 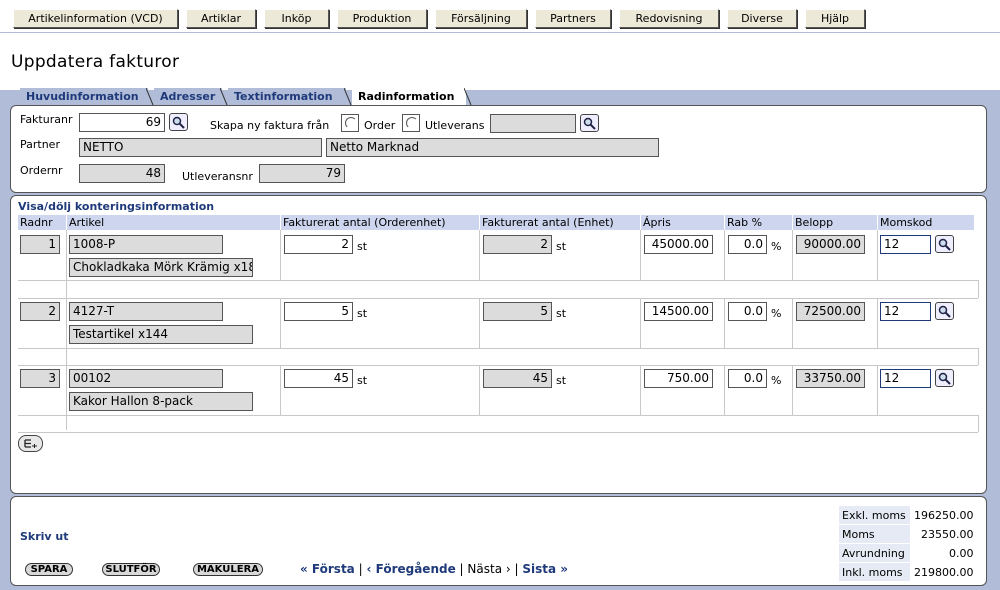 What do you see at coordinates (410, 569) in the screenshot?
I see `previous-page-link: ‹ Föregående` at bounding box center [410, 569].